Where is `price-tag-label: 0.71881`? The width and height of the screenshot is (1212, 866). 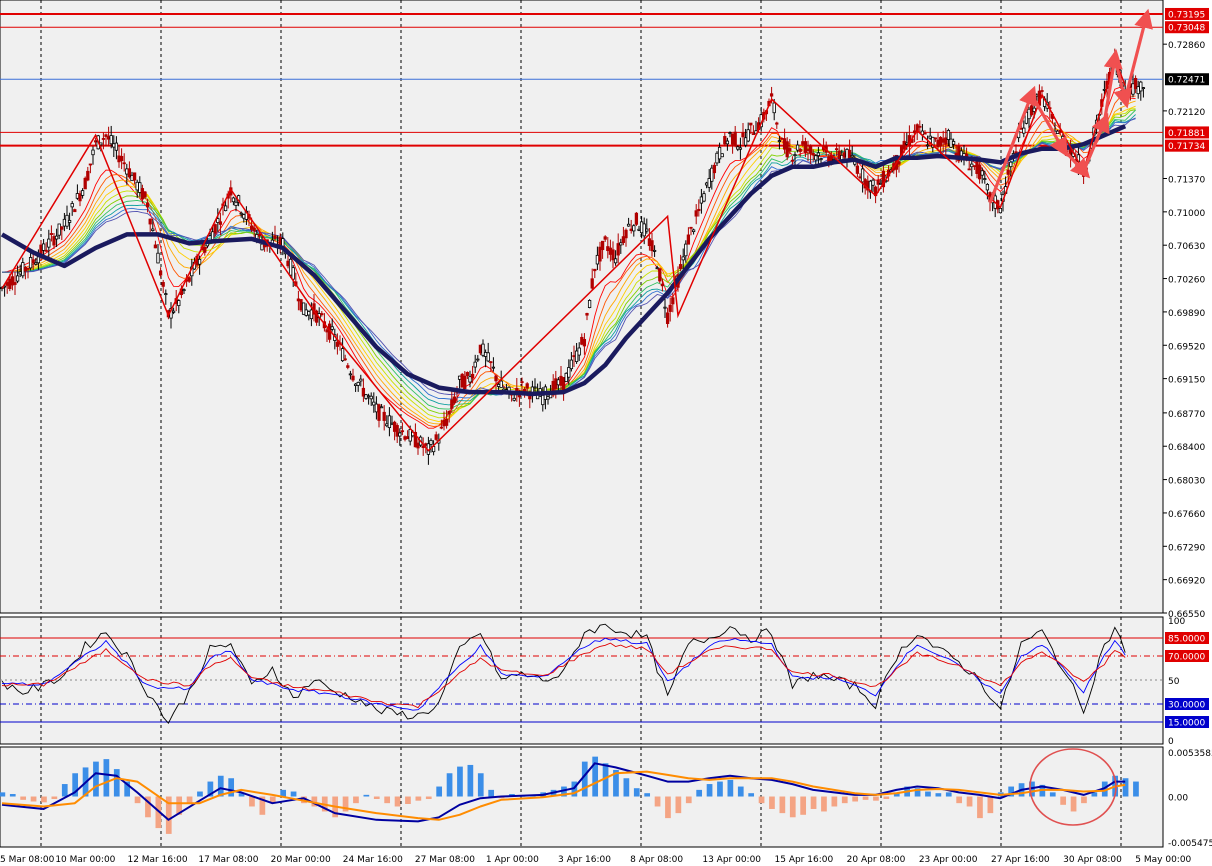 price-tag-label: 0.71881 is located at coordinates (1186, 134).